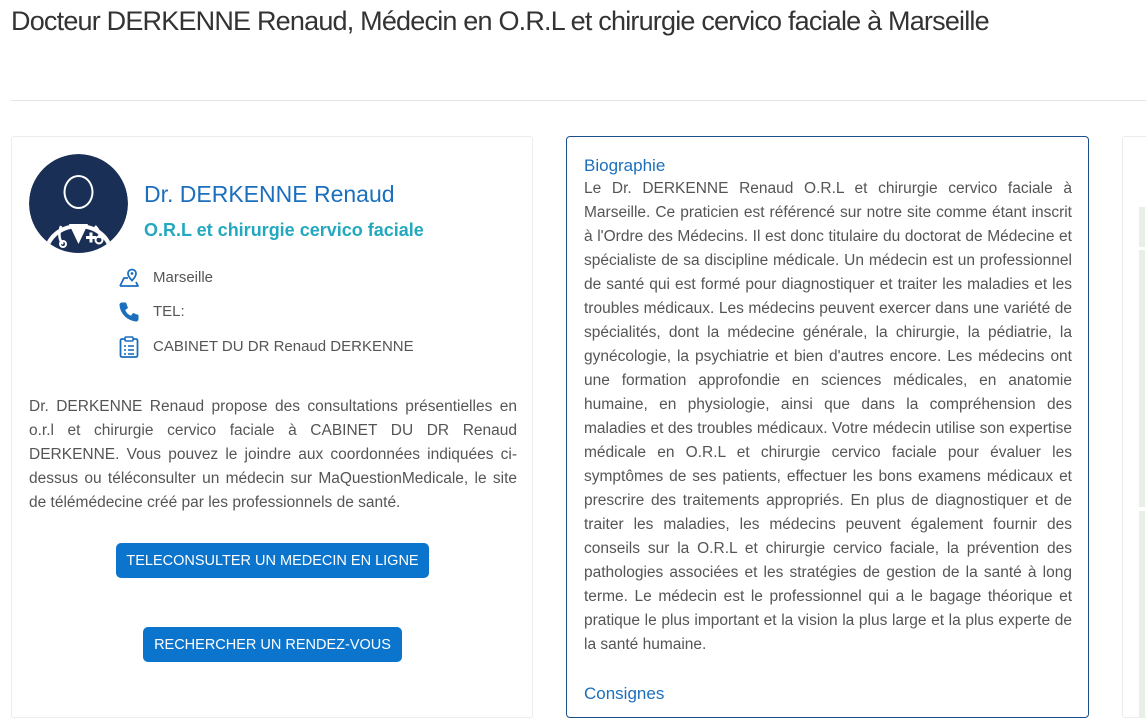 The height and width of the screenshot is (718, 1146). I want to click on doctor-avatar-icon, so click(78, 203).